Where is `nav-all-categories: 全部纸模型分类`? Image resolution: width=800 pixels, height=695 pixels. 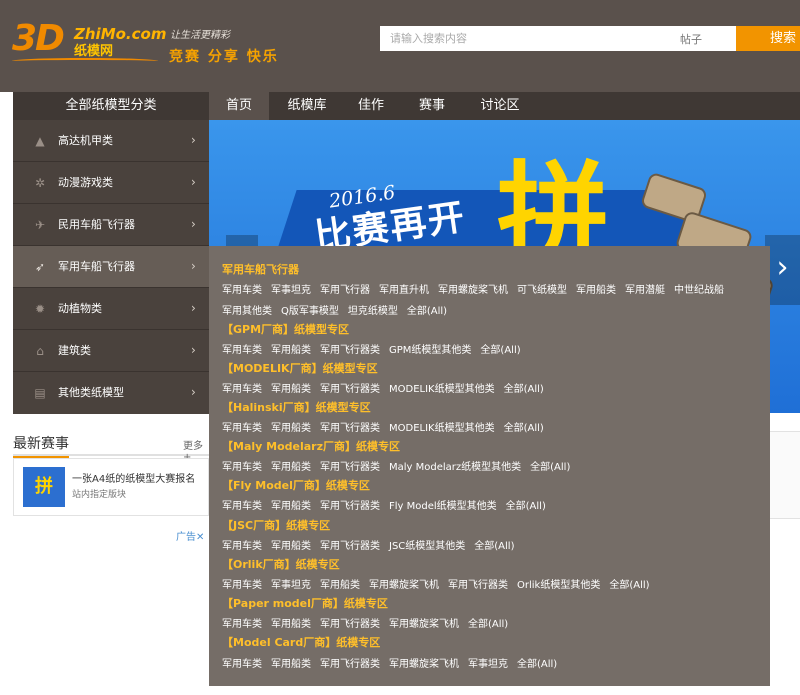
nav-all-categories: 全部纸模型分类 is located at coordinates (111, 106).